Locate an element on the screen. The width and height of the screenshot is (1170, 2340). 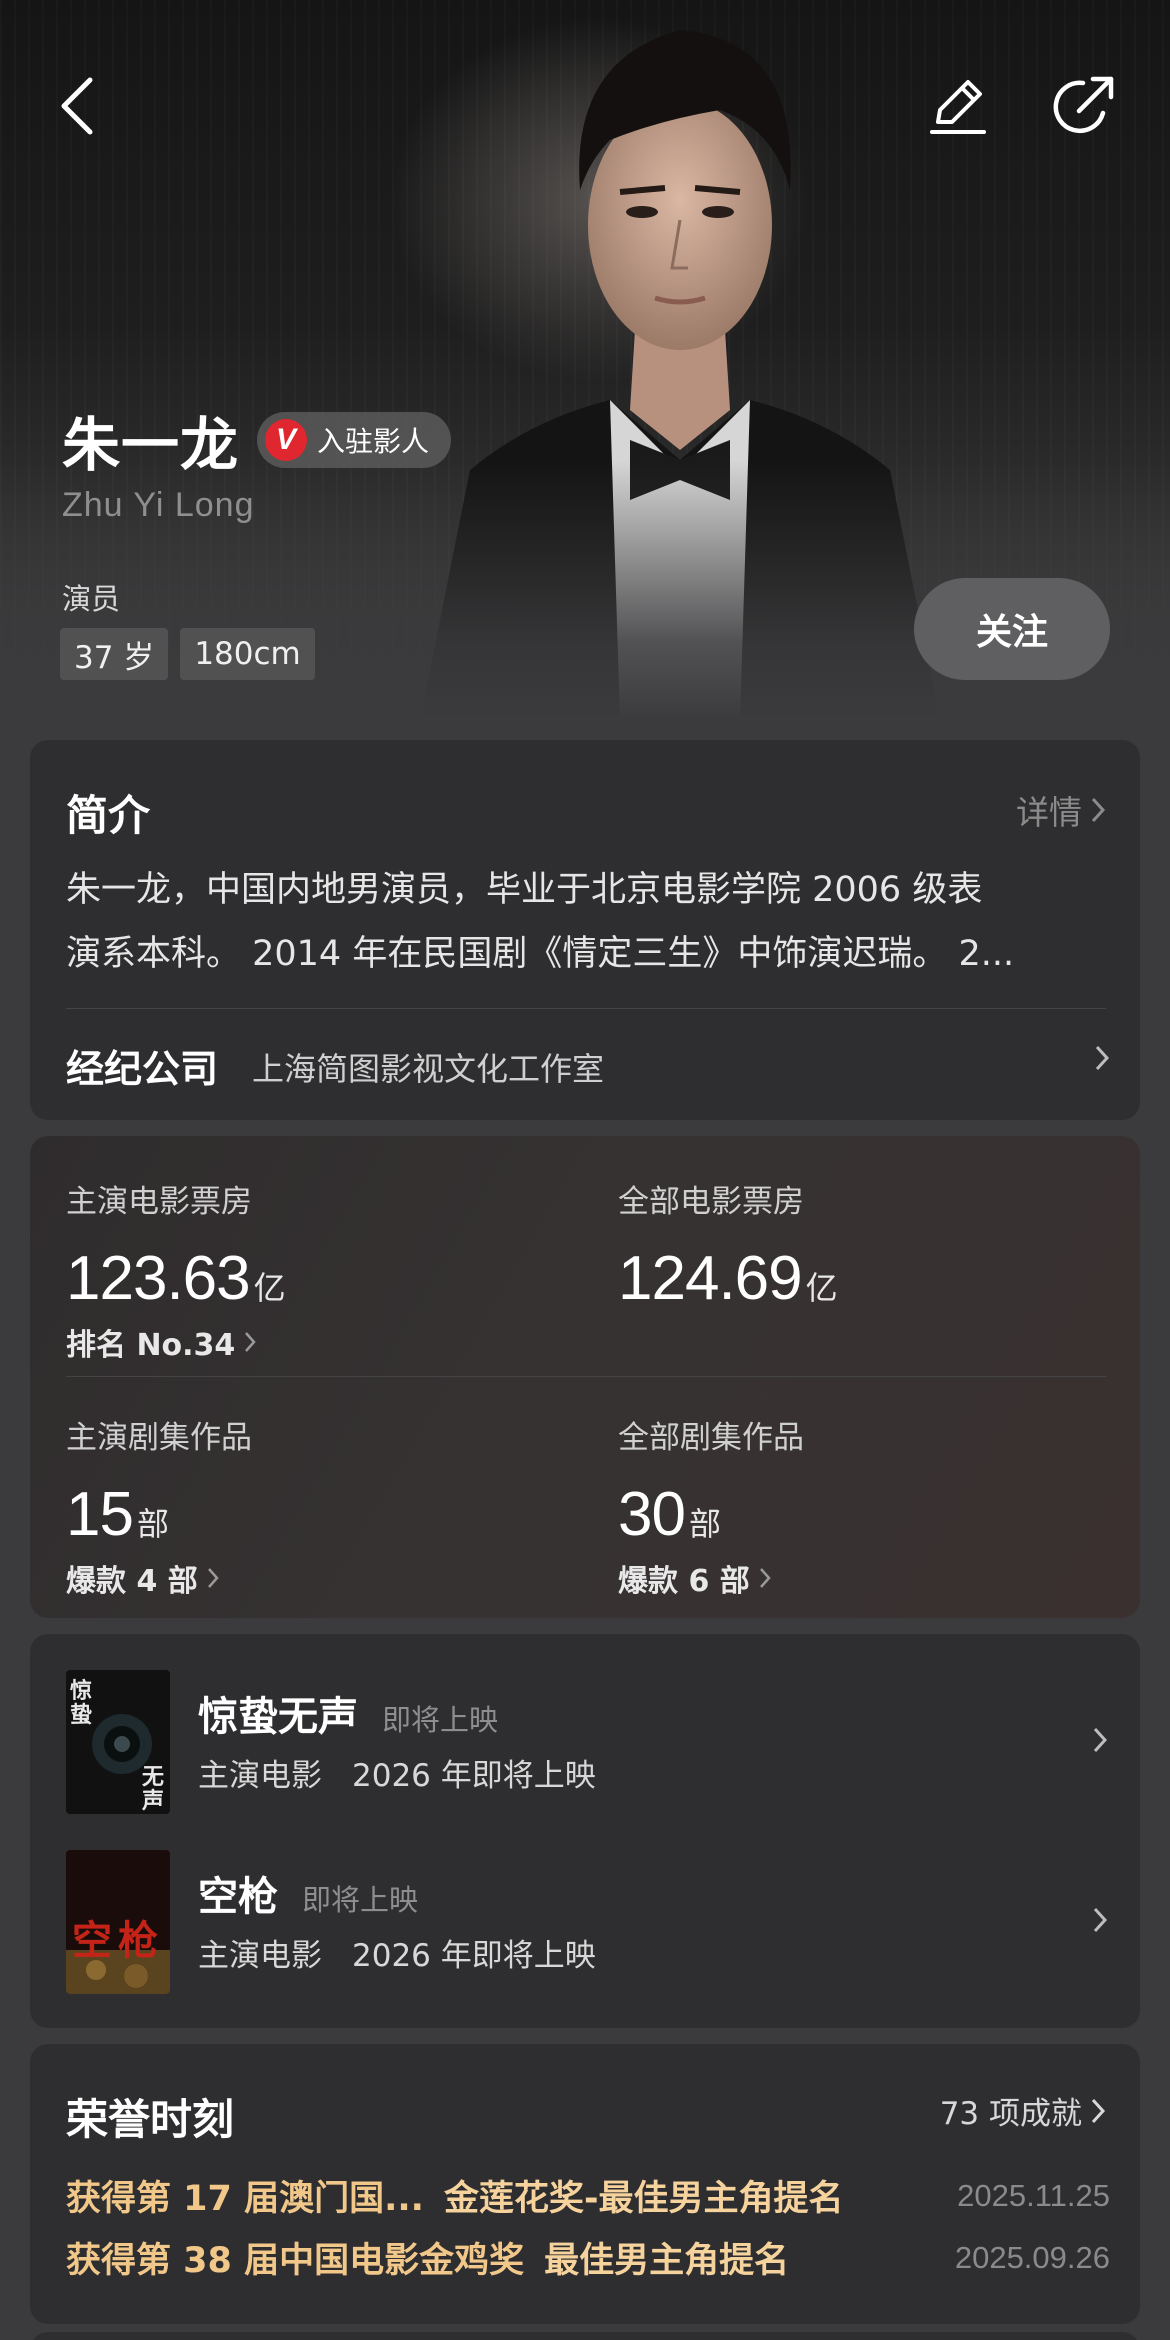
svg-text: 枪 is located at coordinates (138, 1940).